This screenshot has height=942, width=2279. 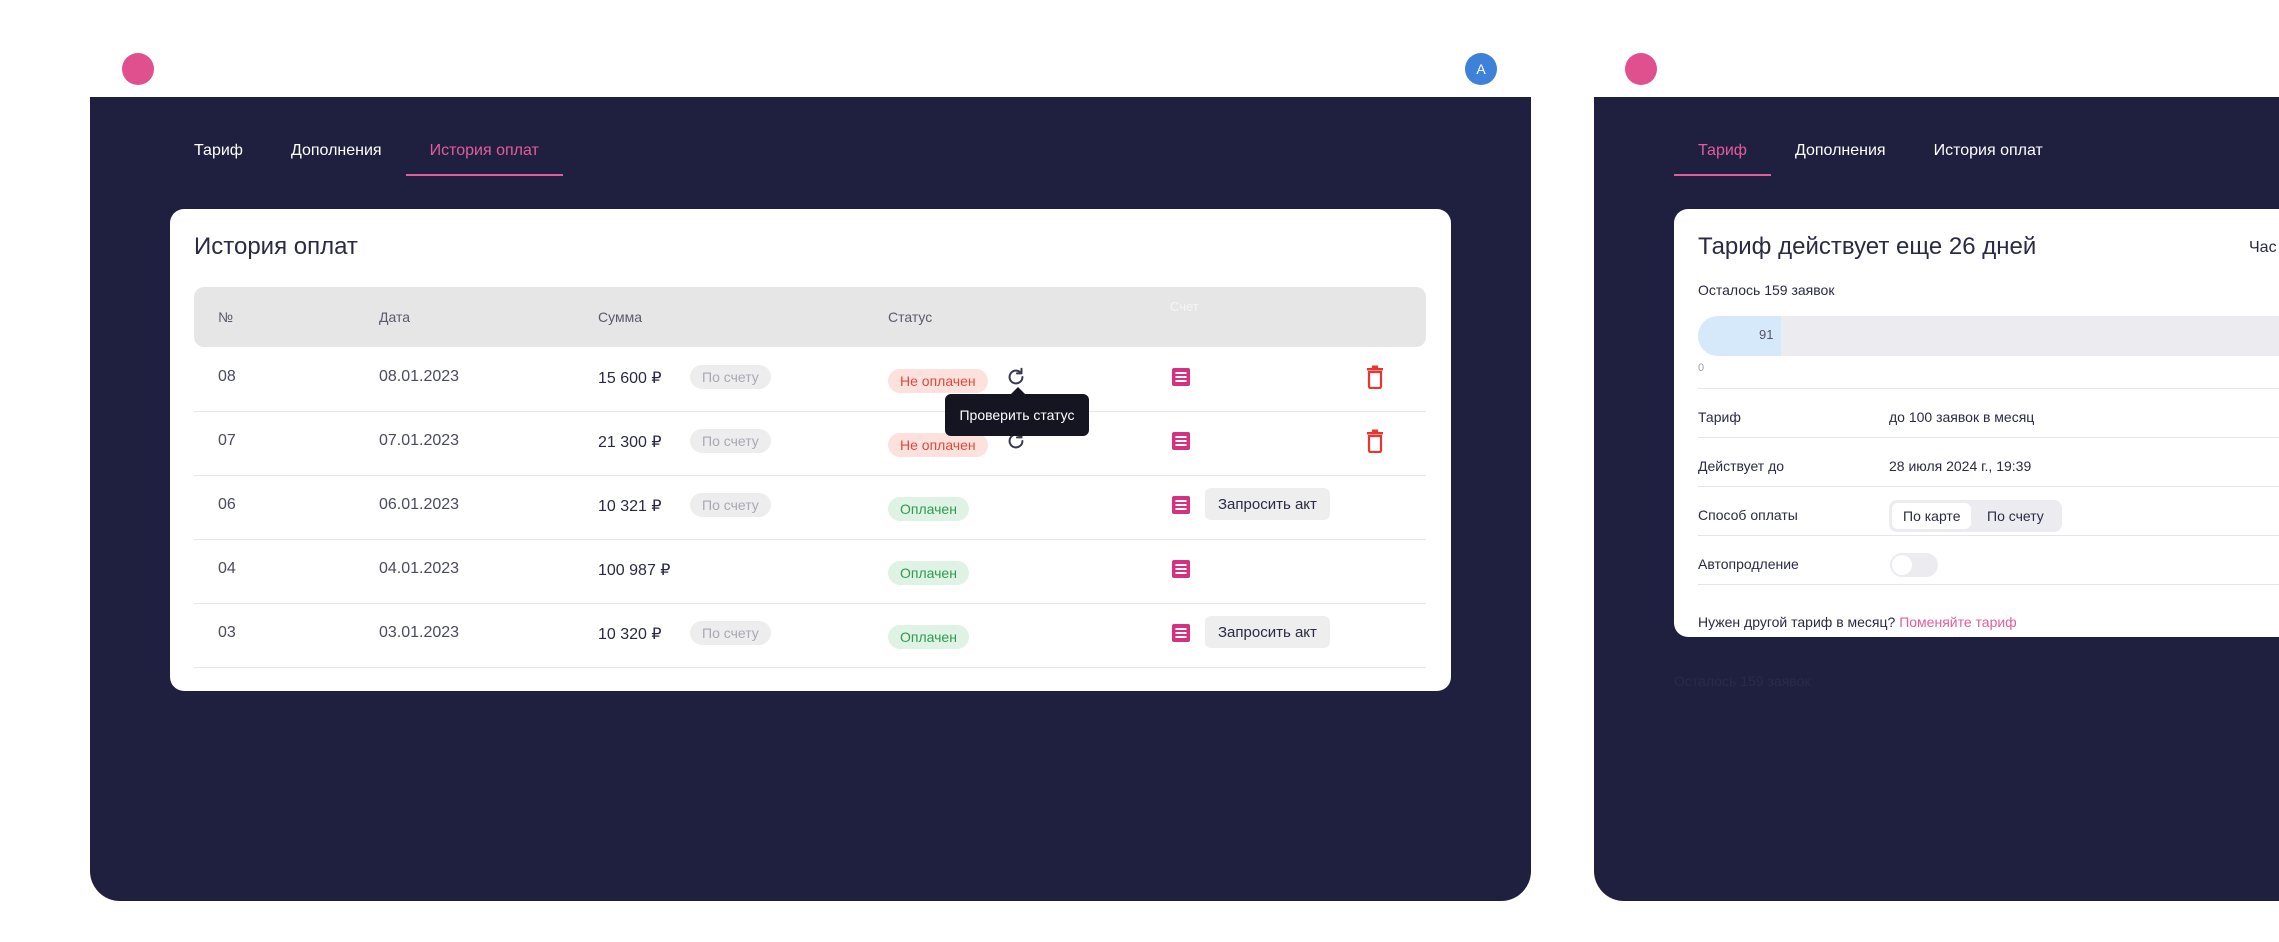 I want to click on payment-option-invoice: По счету, so click(x=2015, y=516).